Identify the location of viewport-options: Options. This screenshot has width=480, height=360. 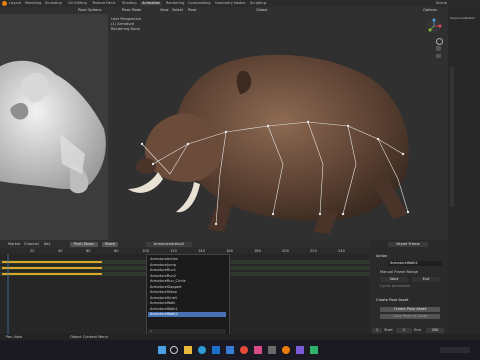
(430, 10).